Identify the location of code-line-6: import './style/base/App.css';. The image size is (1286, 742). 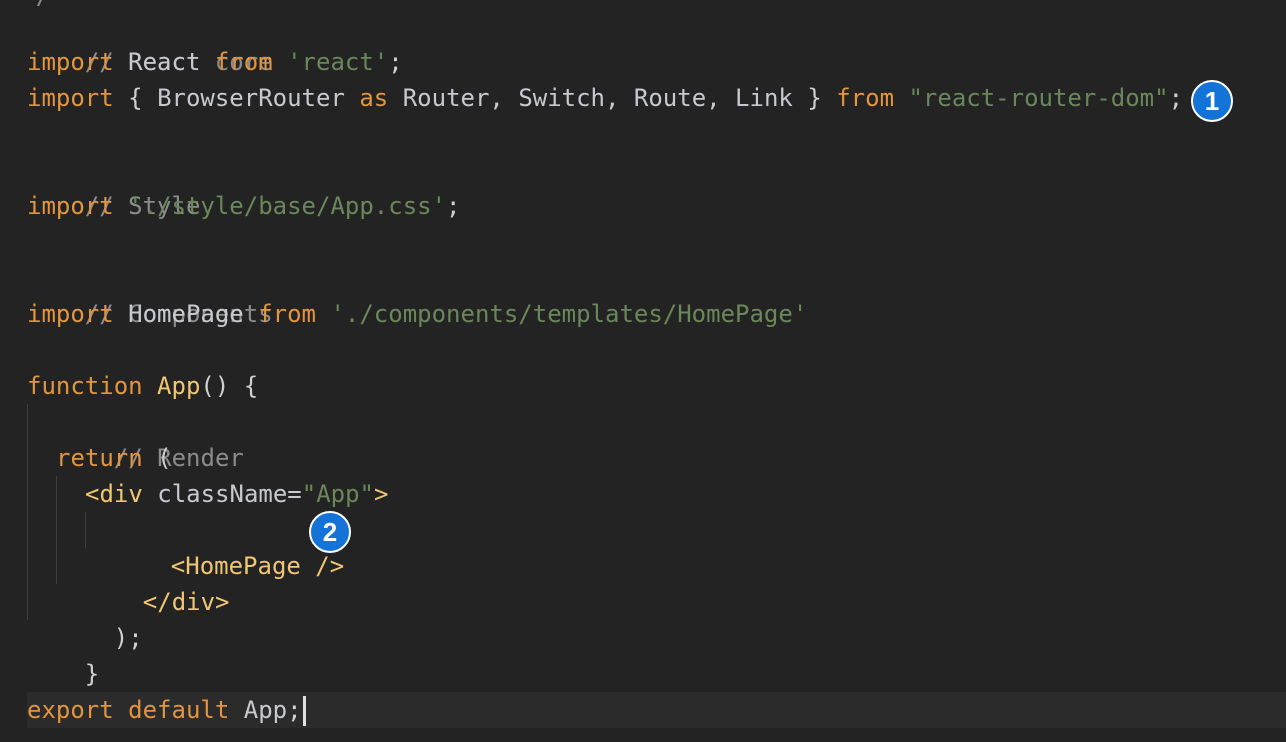
(244, 206).